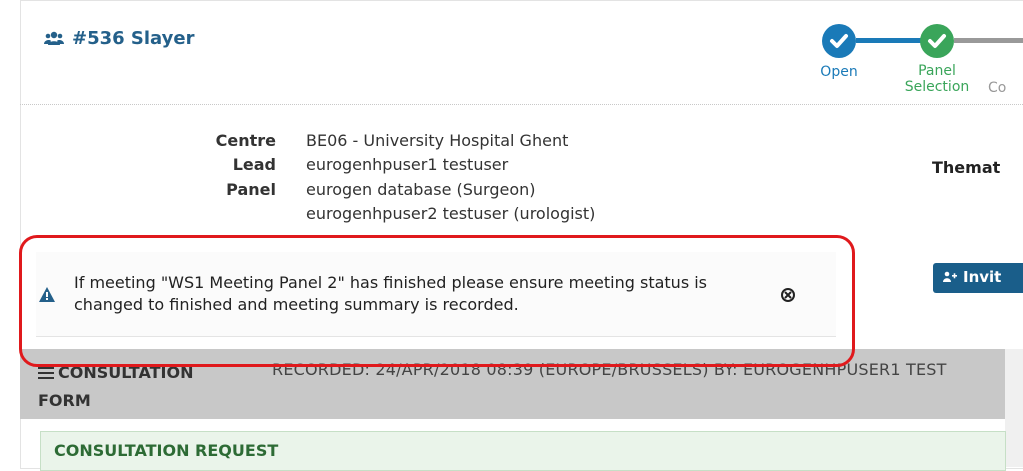  What do you see at coordinates (254, 164) in the screenshot?
I see `lead-label: Lead` at bounding box center [254, 164].